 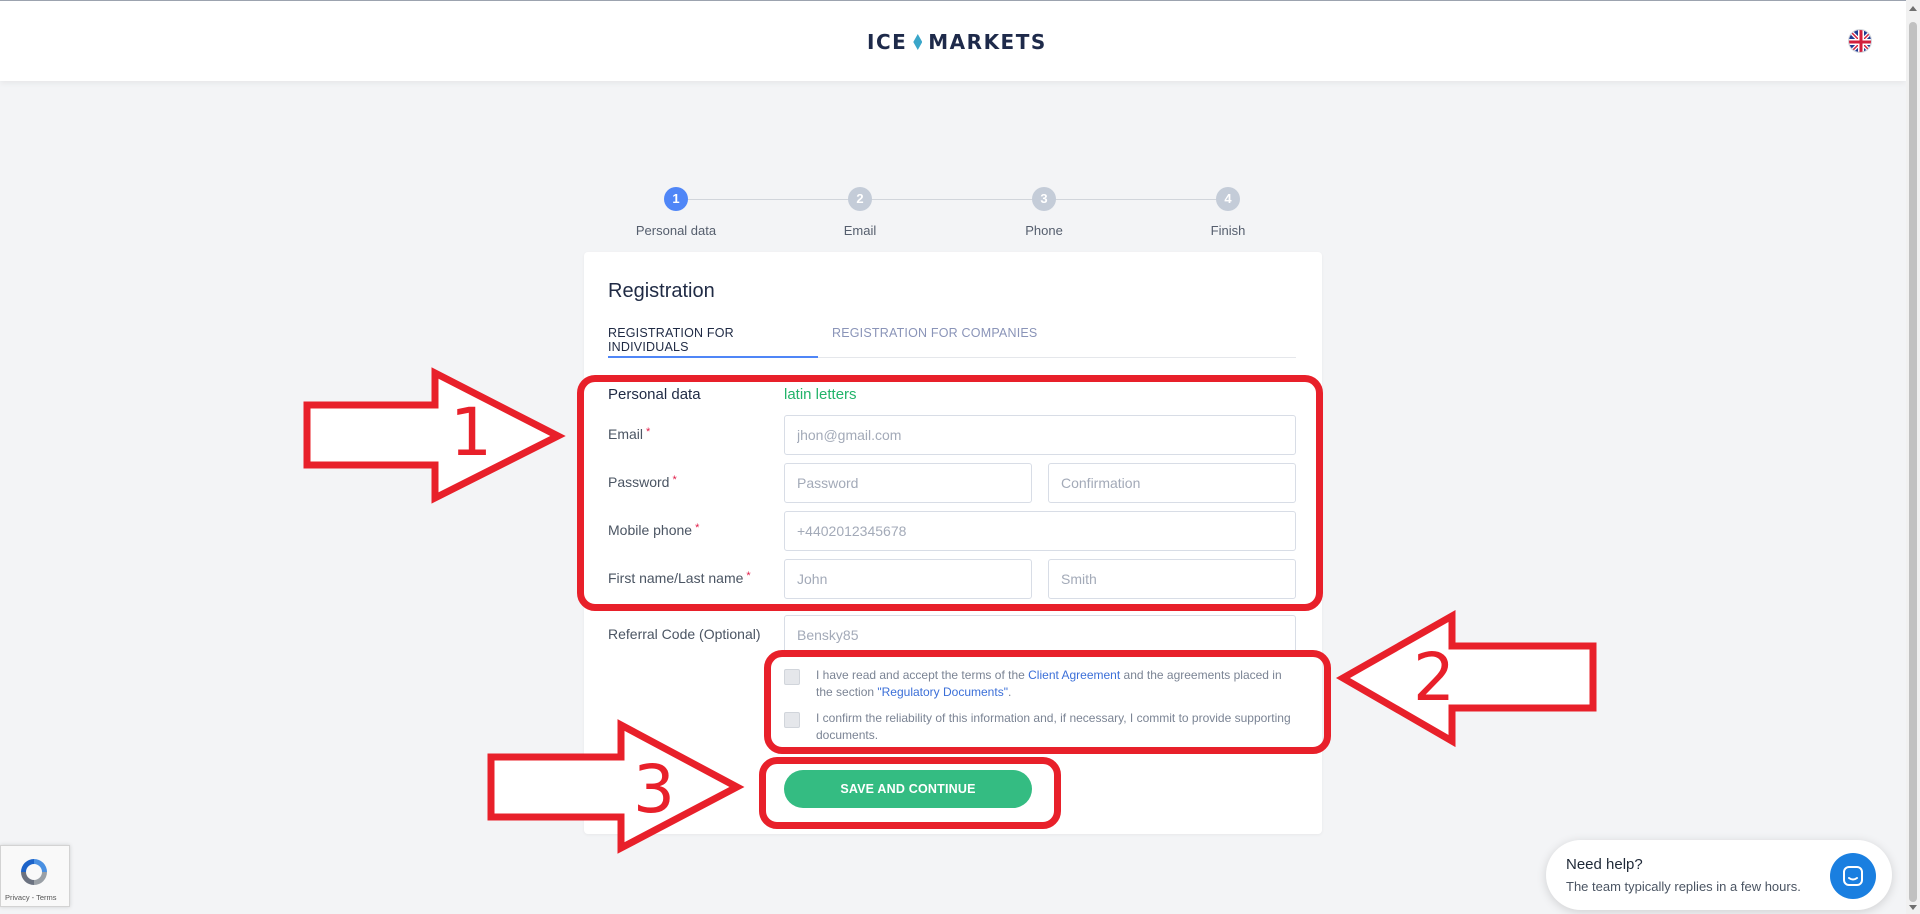 I want to click on last-name-field, so click(x=1172, y=579).